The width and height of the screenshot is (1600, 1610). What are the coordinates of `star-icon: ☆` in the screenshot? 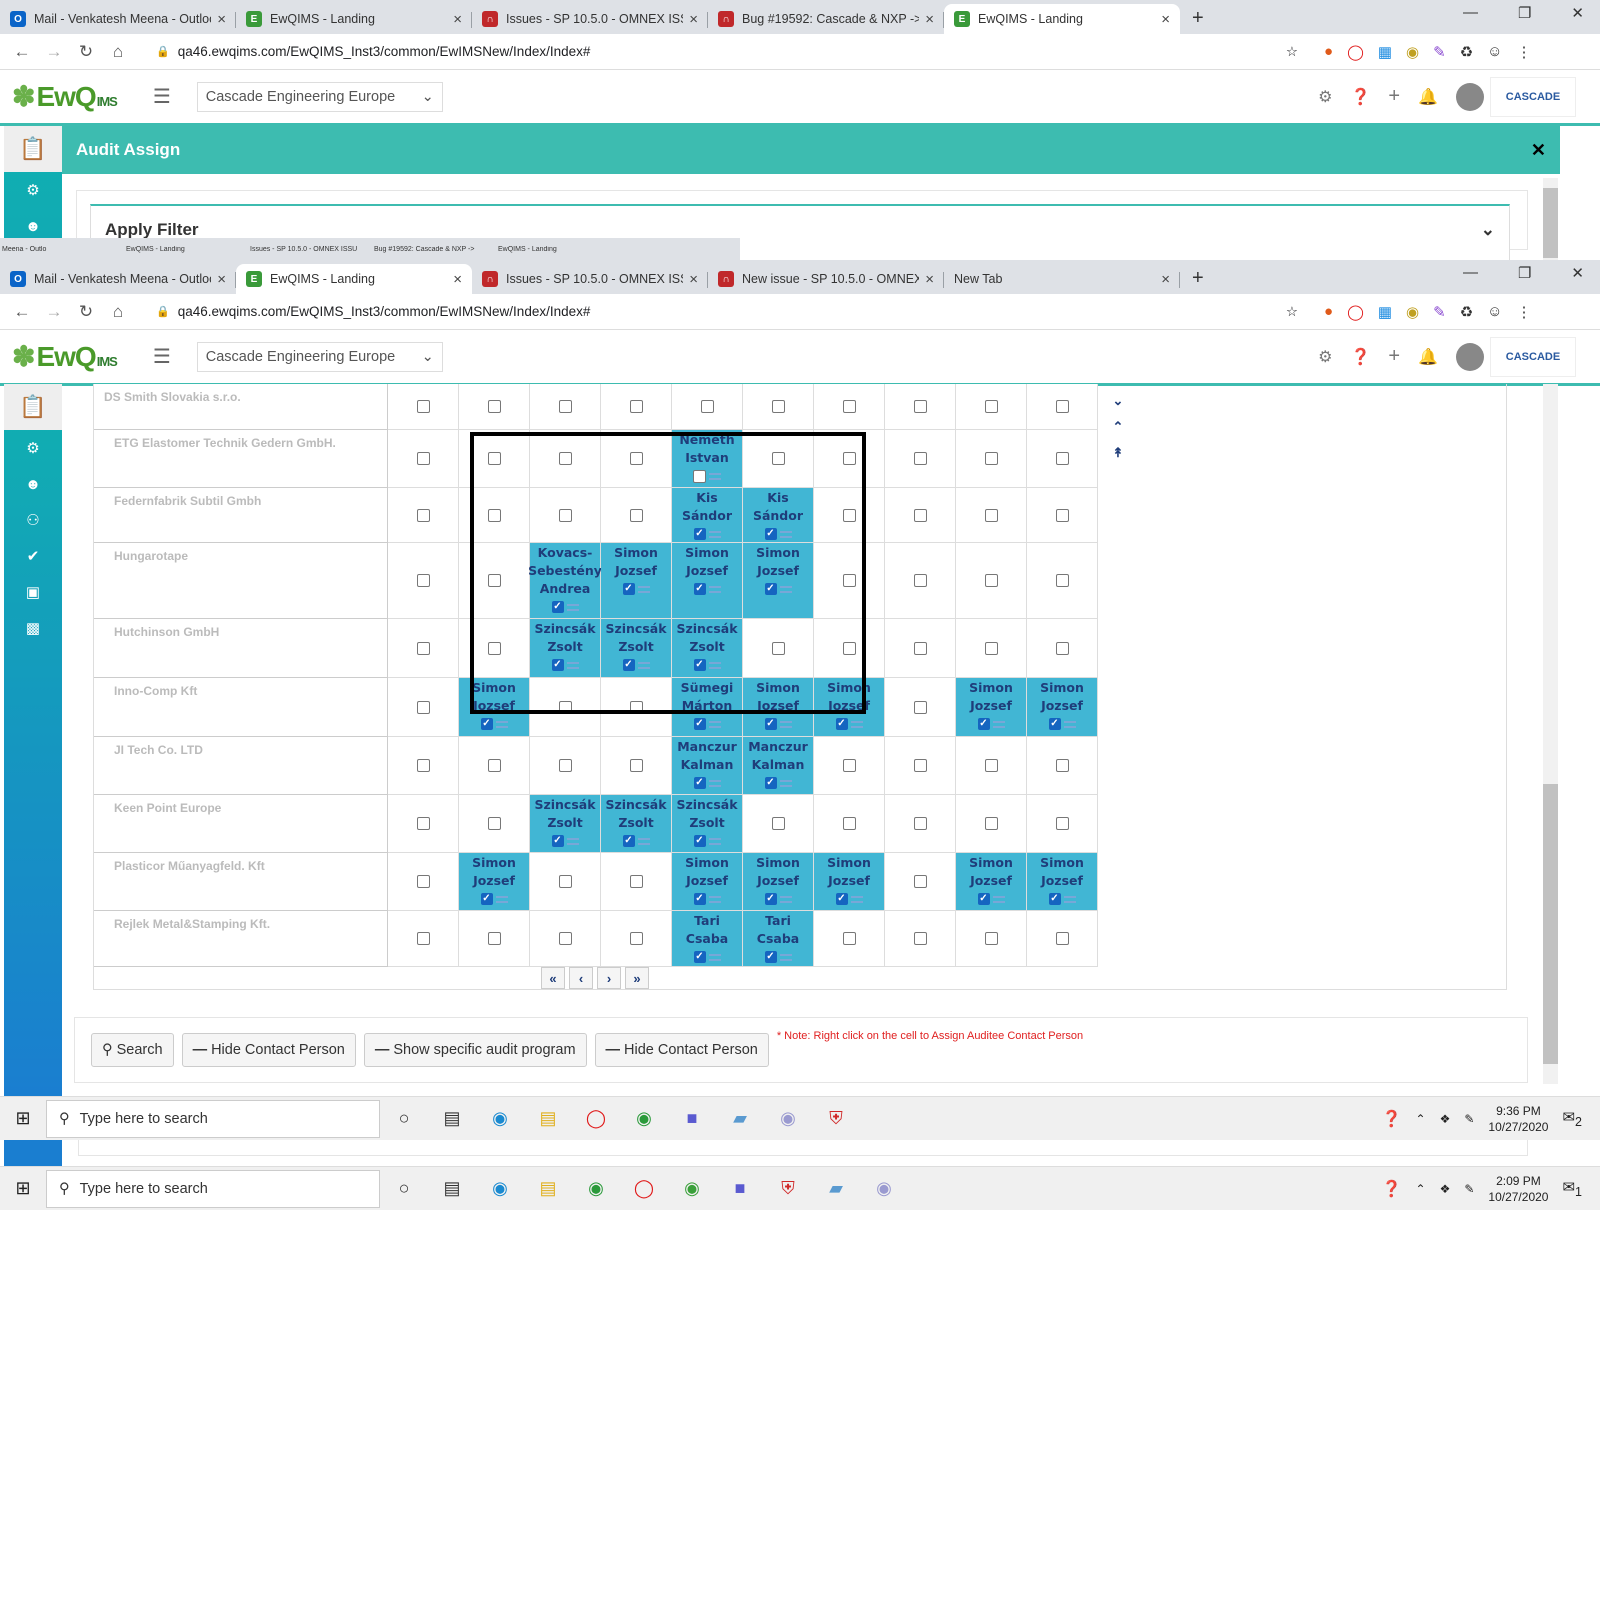 It's located at (1292, 312).